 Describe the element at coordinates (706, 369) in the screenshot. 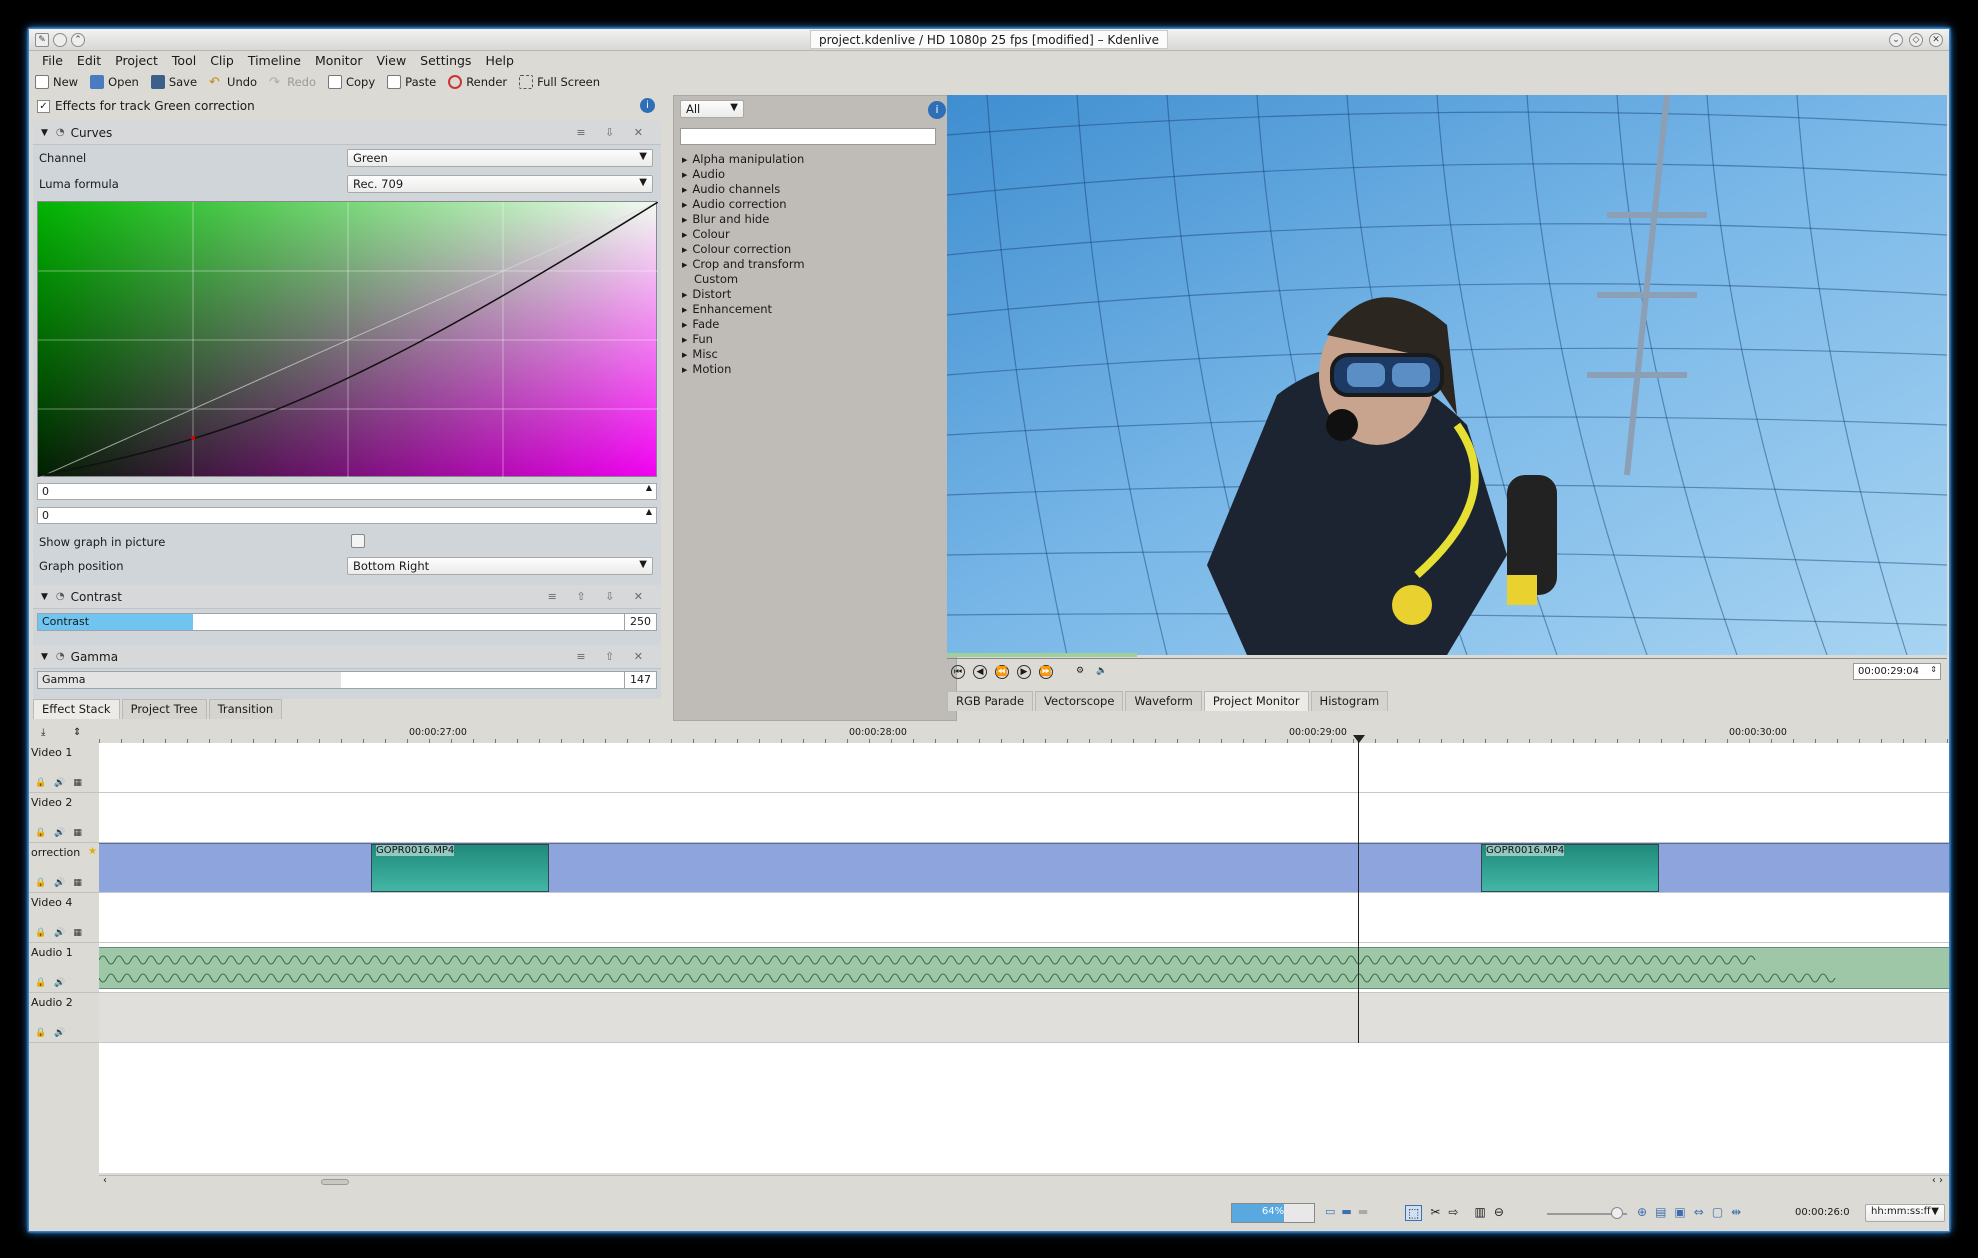

I see `effect-category-item: Motion` at that location.